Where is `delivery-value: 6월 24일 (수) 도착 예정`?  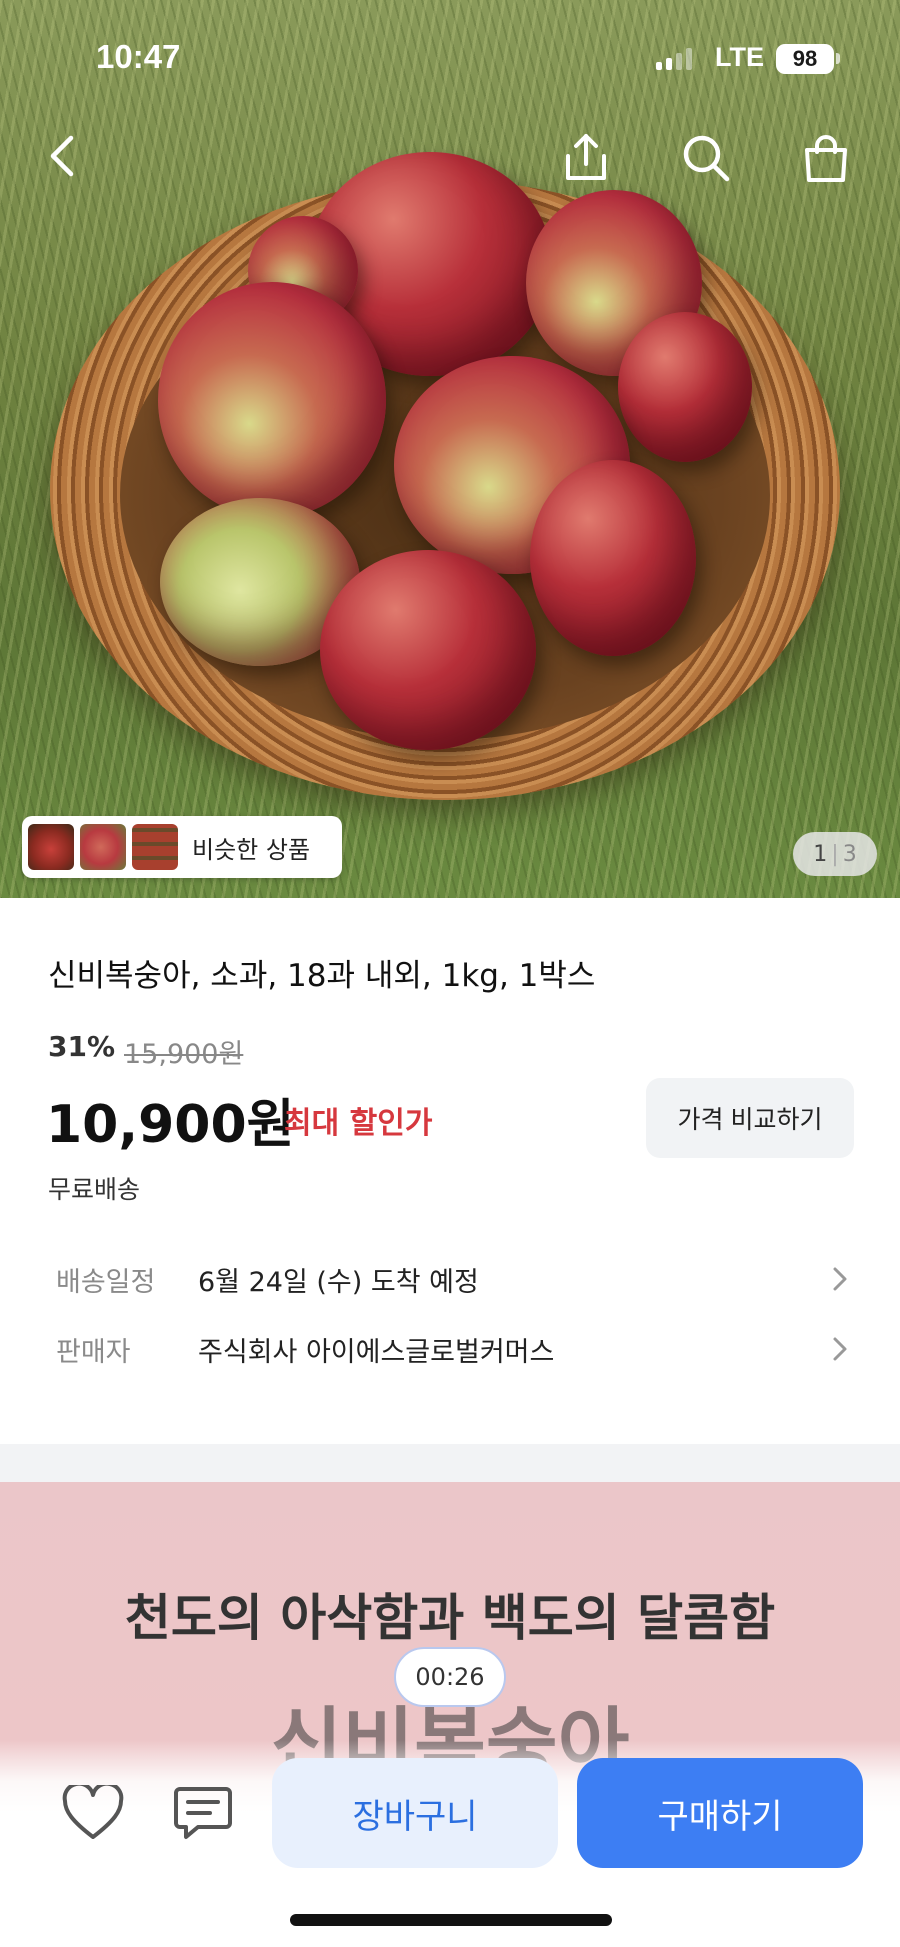
delivery-value: 6월 24일 (수) 도착 예정 is located at coordinates (338, 1282).